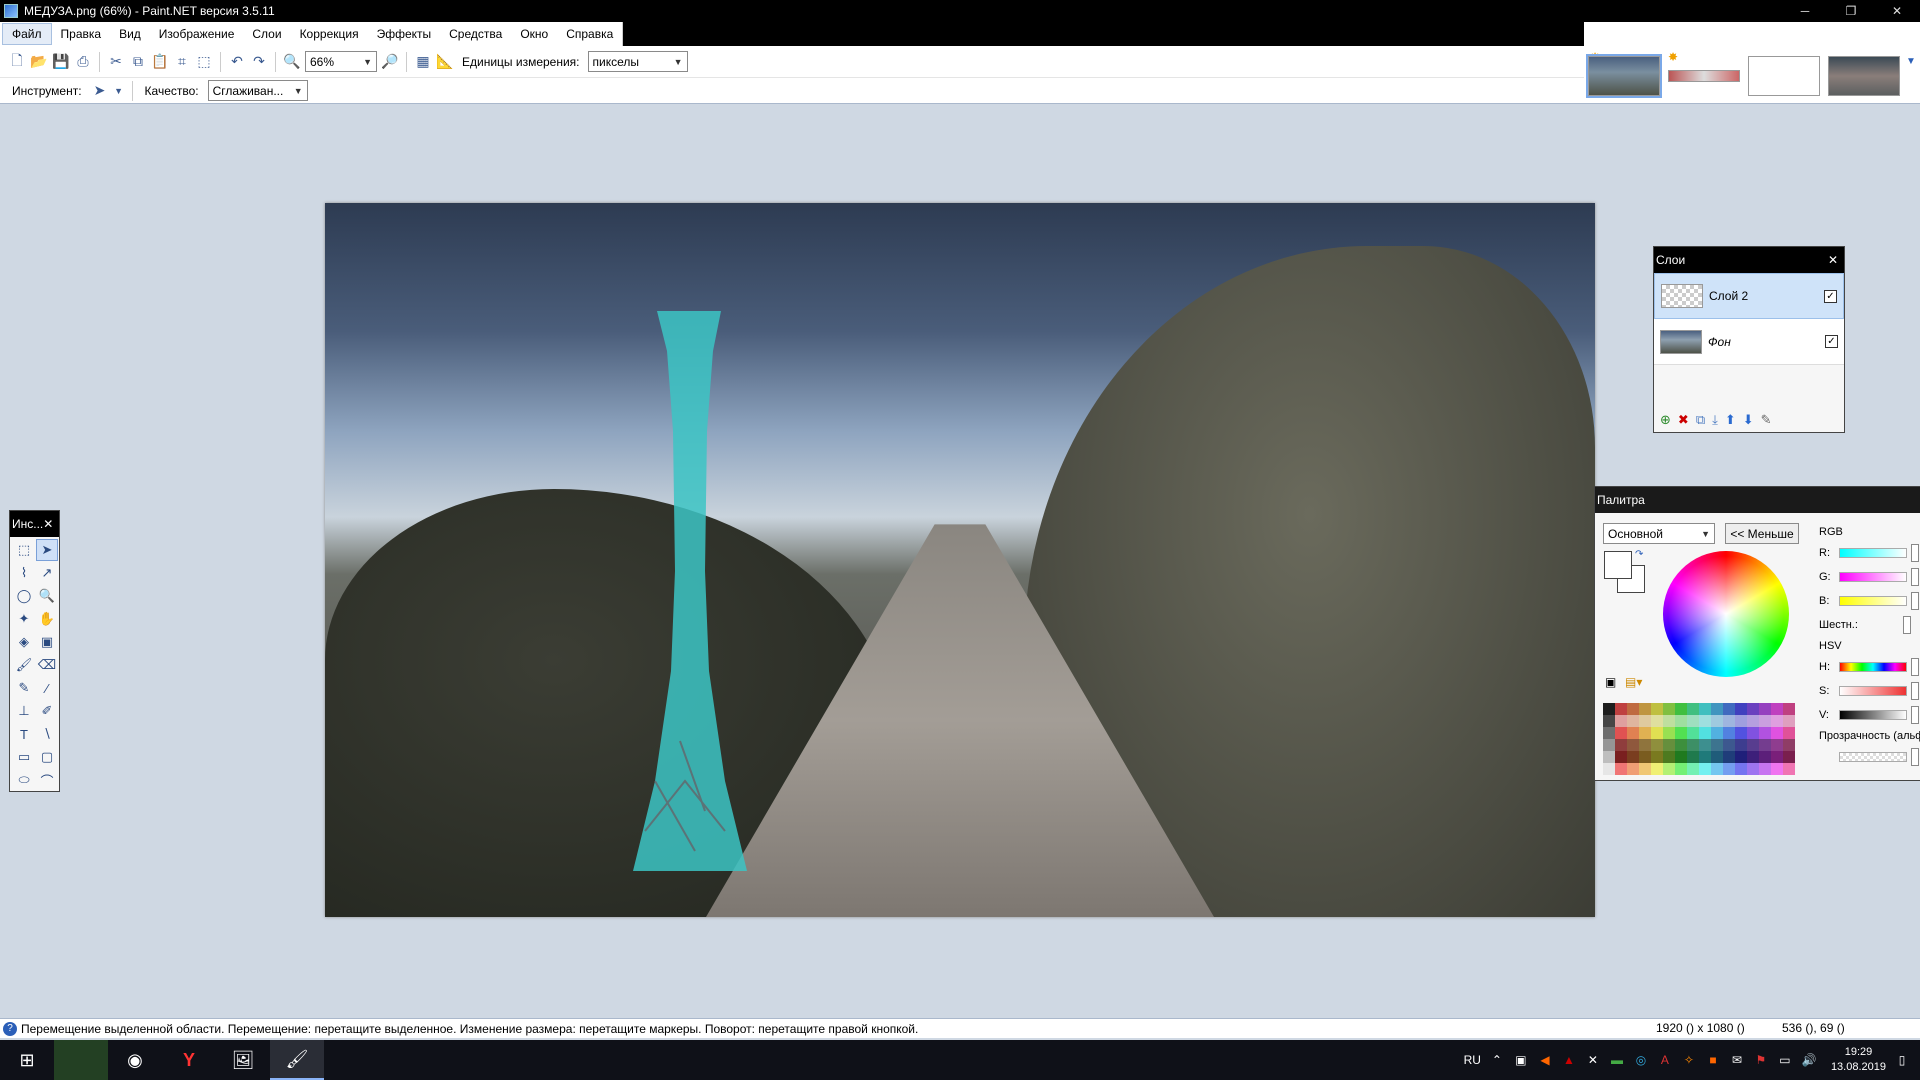 This screenshot has width=1920, height=1080. I want to click on green-spinner, so click(1915, 577).